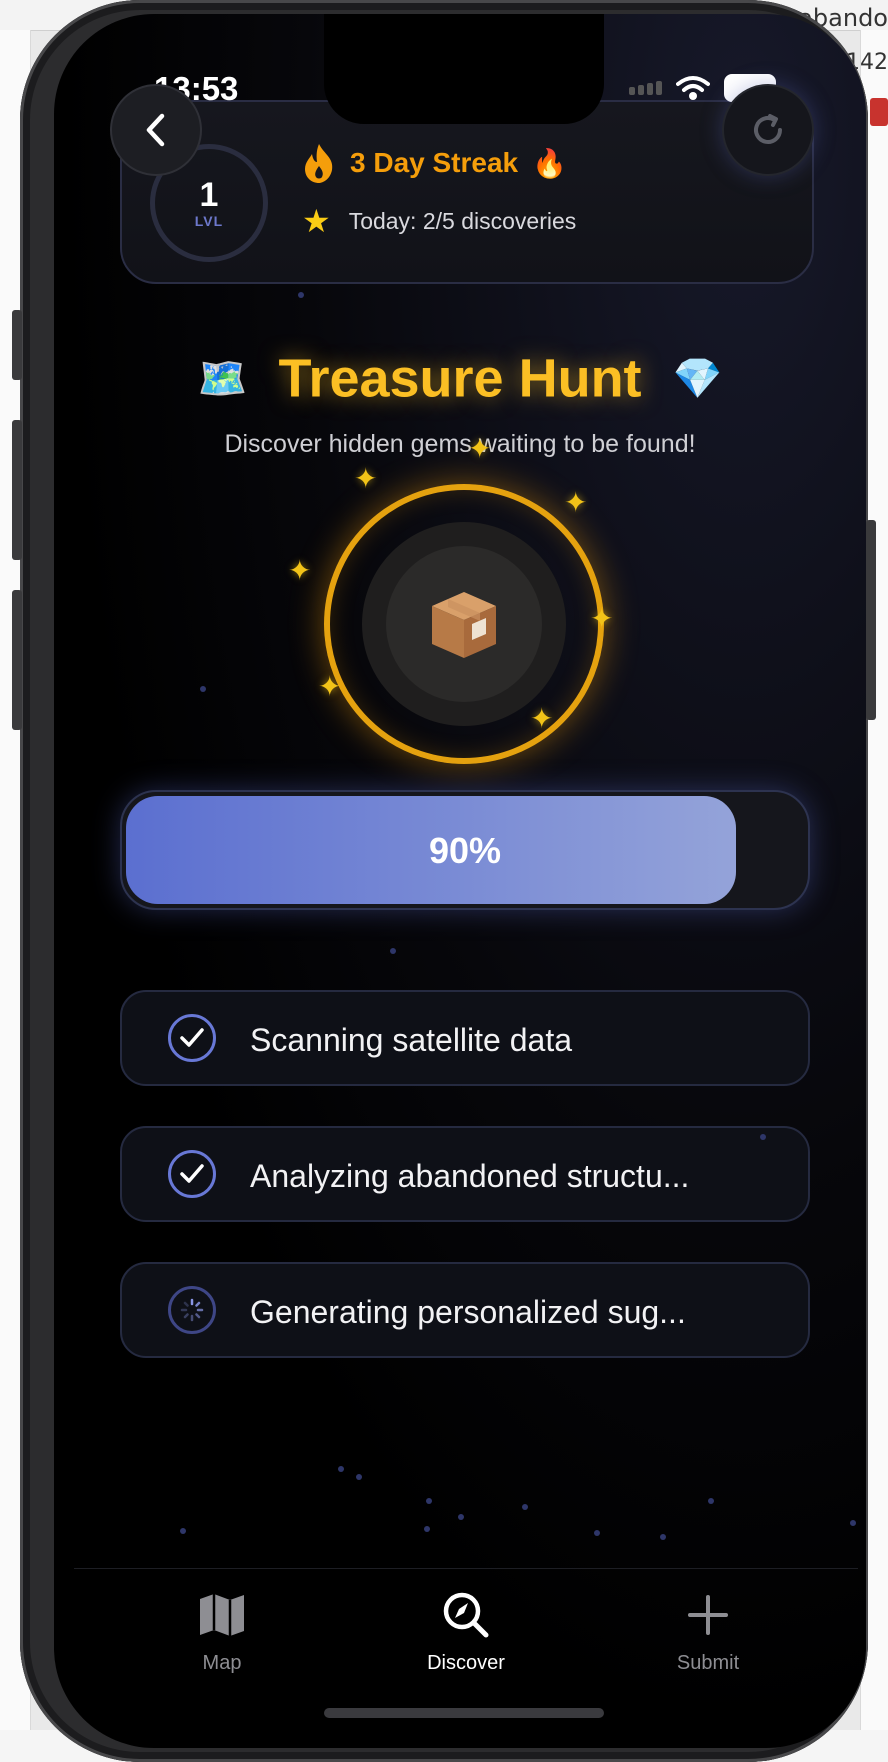 The height and width of the screenshot is (1762, 888). What do you see at coordinates (462, 220) in the screenshot?
I see `today-text: Today: 2/5 discoveries` at bounding box center [462, 220].